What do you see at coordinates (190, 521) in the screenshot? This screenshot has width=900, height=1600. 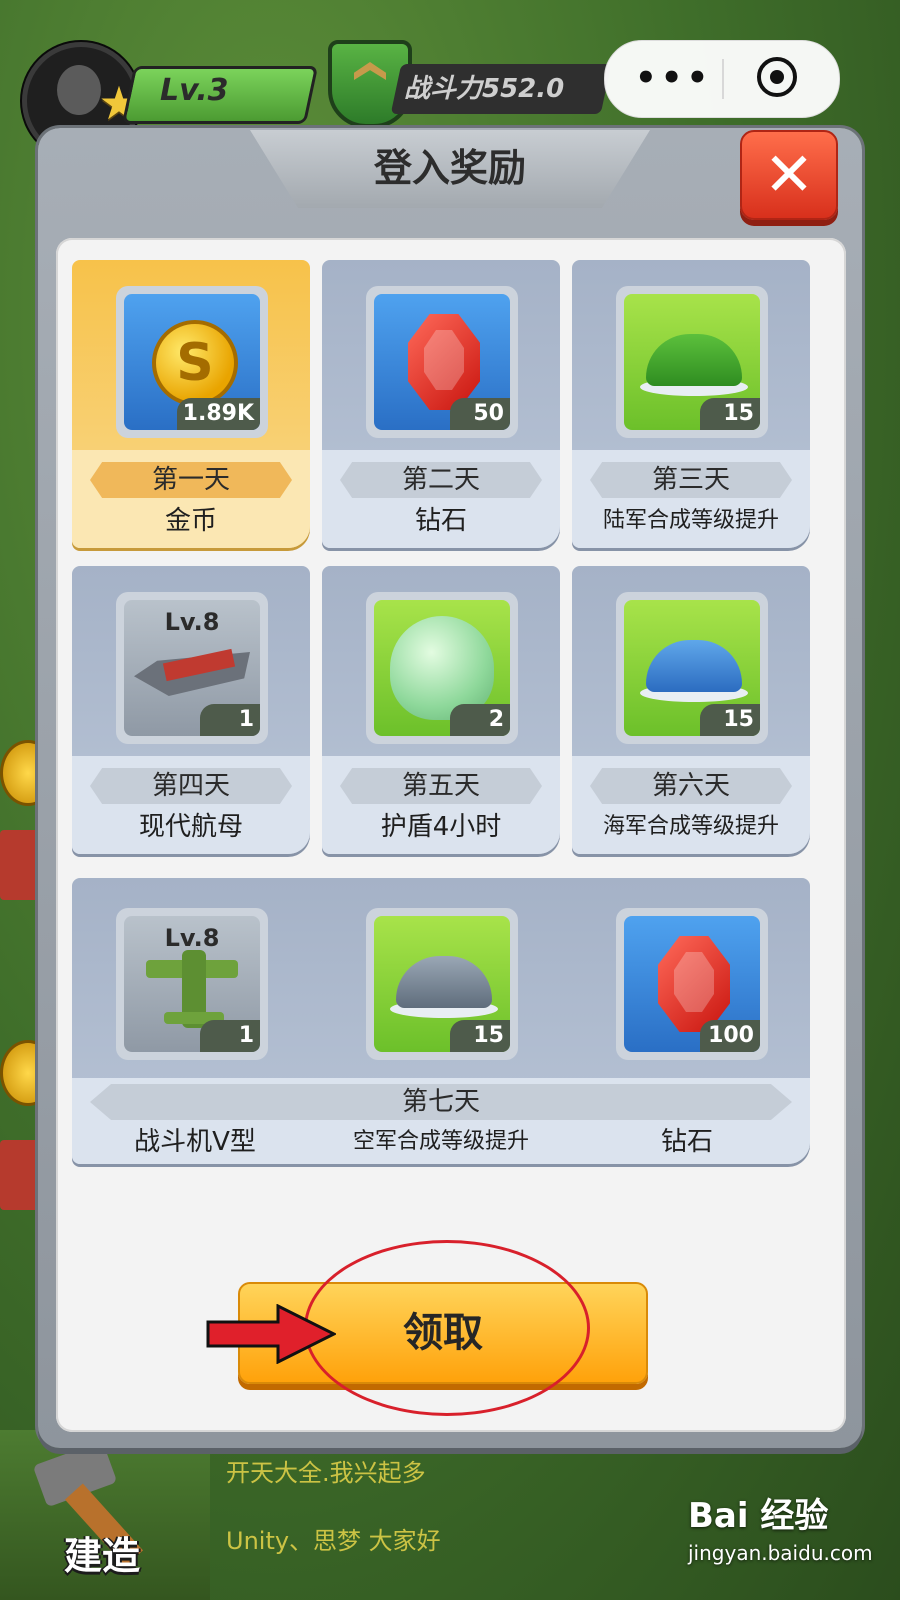 I see `reward-name: 金币` at bounding box center [190, 521].